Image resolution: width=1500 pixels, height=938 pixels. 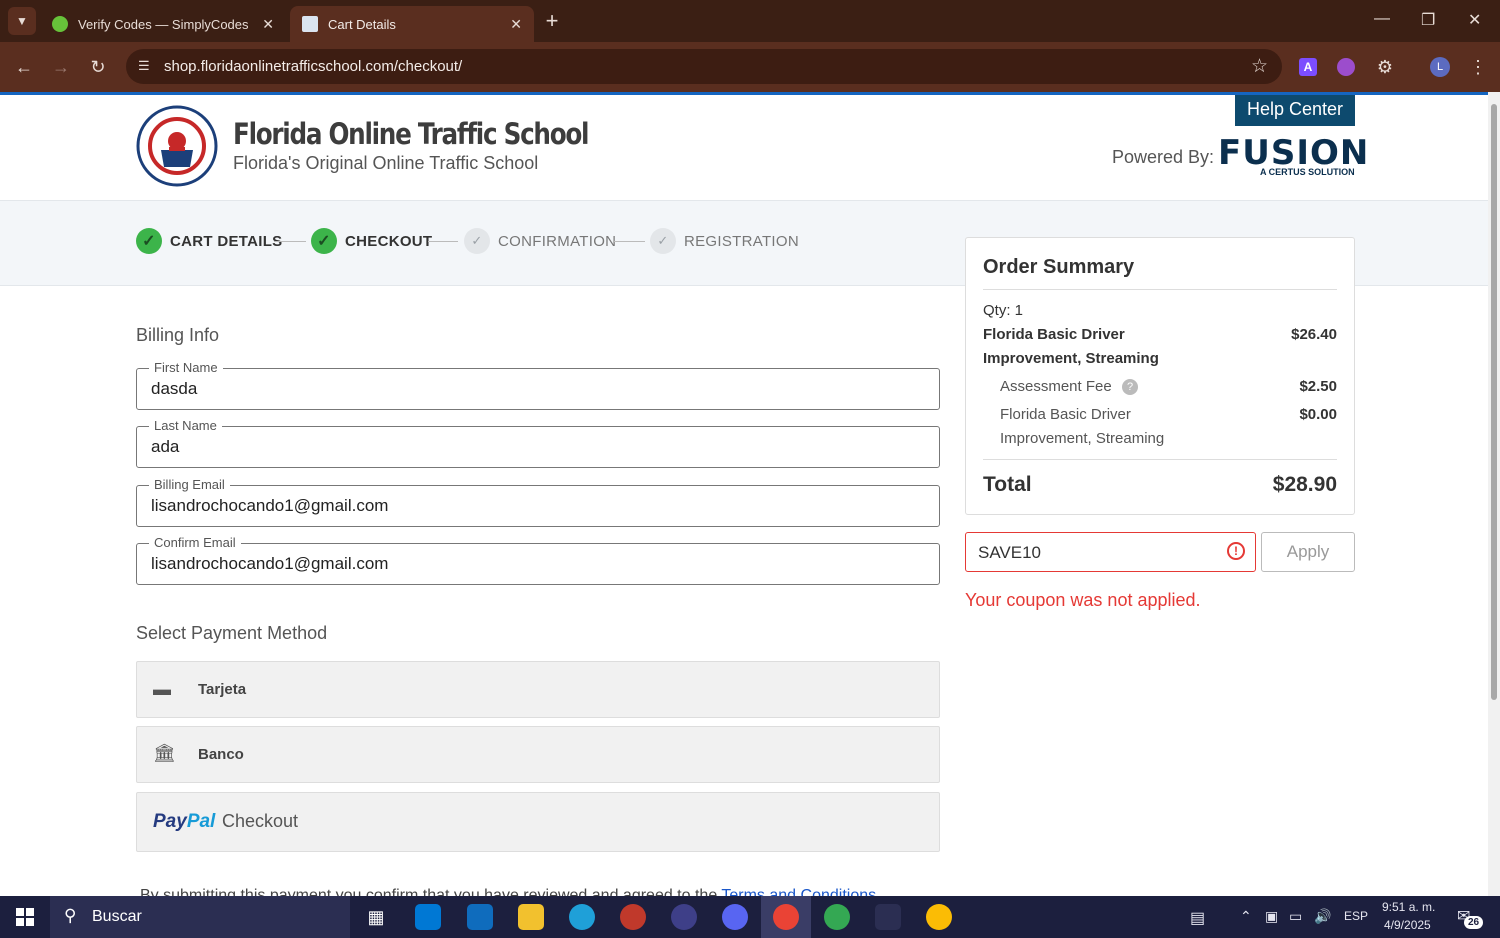 What do you see at coordinates (538, 385) in the screenshot?
I see `first-name-field: First Name dasda` at bounding box center [538, 385].